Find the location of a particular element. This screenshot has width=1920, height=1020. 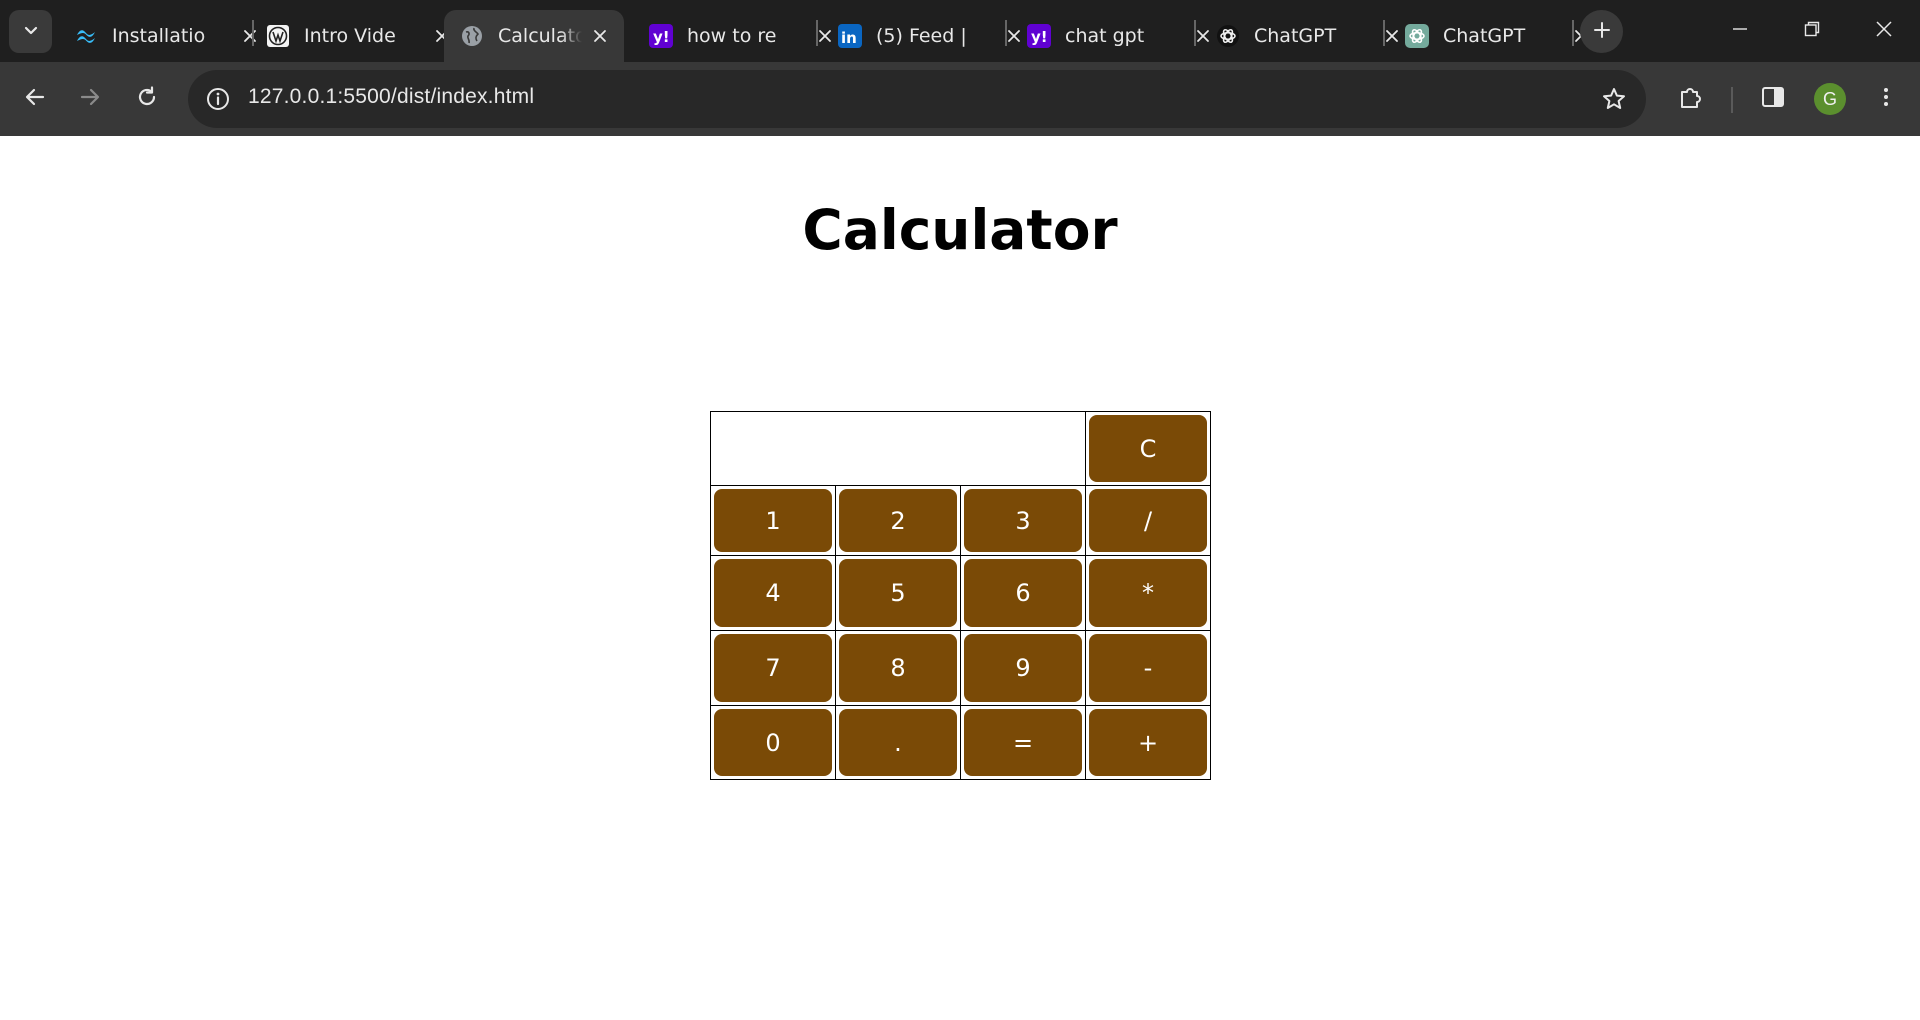

tab-title: Calculato is located at coordinates (540, 36).